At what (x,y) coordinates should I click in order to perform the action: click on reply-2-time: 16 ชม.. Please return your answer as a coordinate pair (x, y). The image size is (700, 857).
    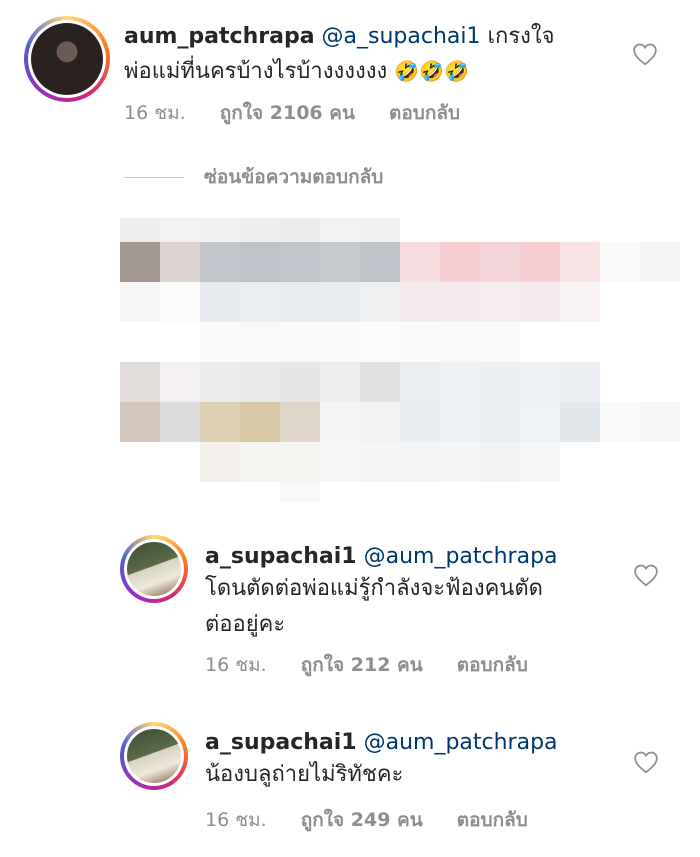
    Looking at the image, I should click on (236, 820).